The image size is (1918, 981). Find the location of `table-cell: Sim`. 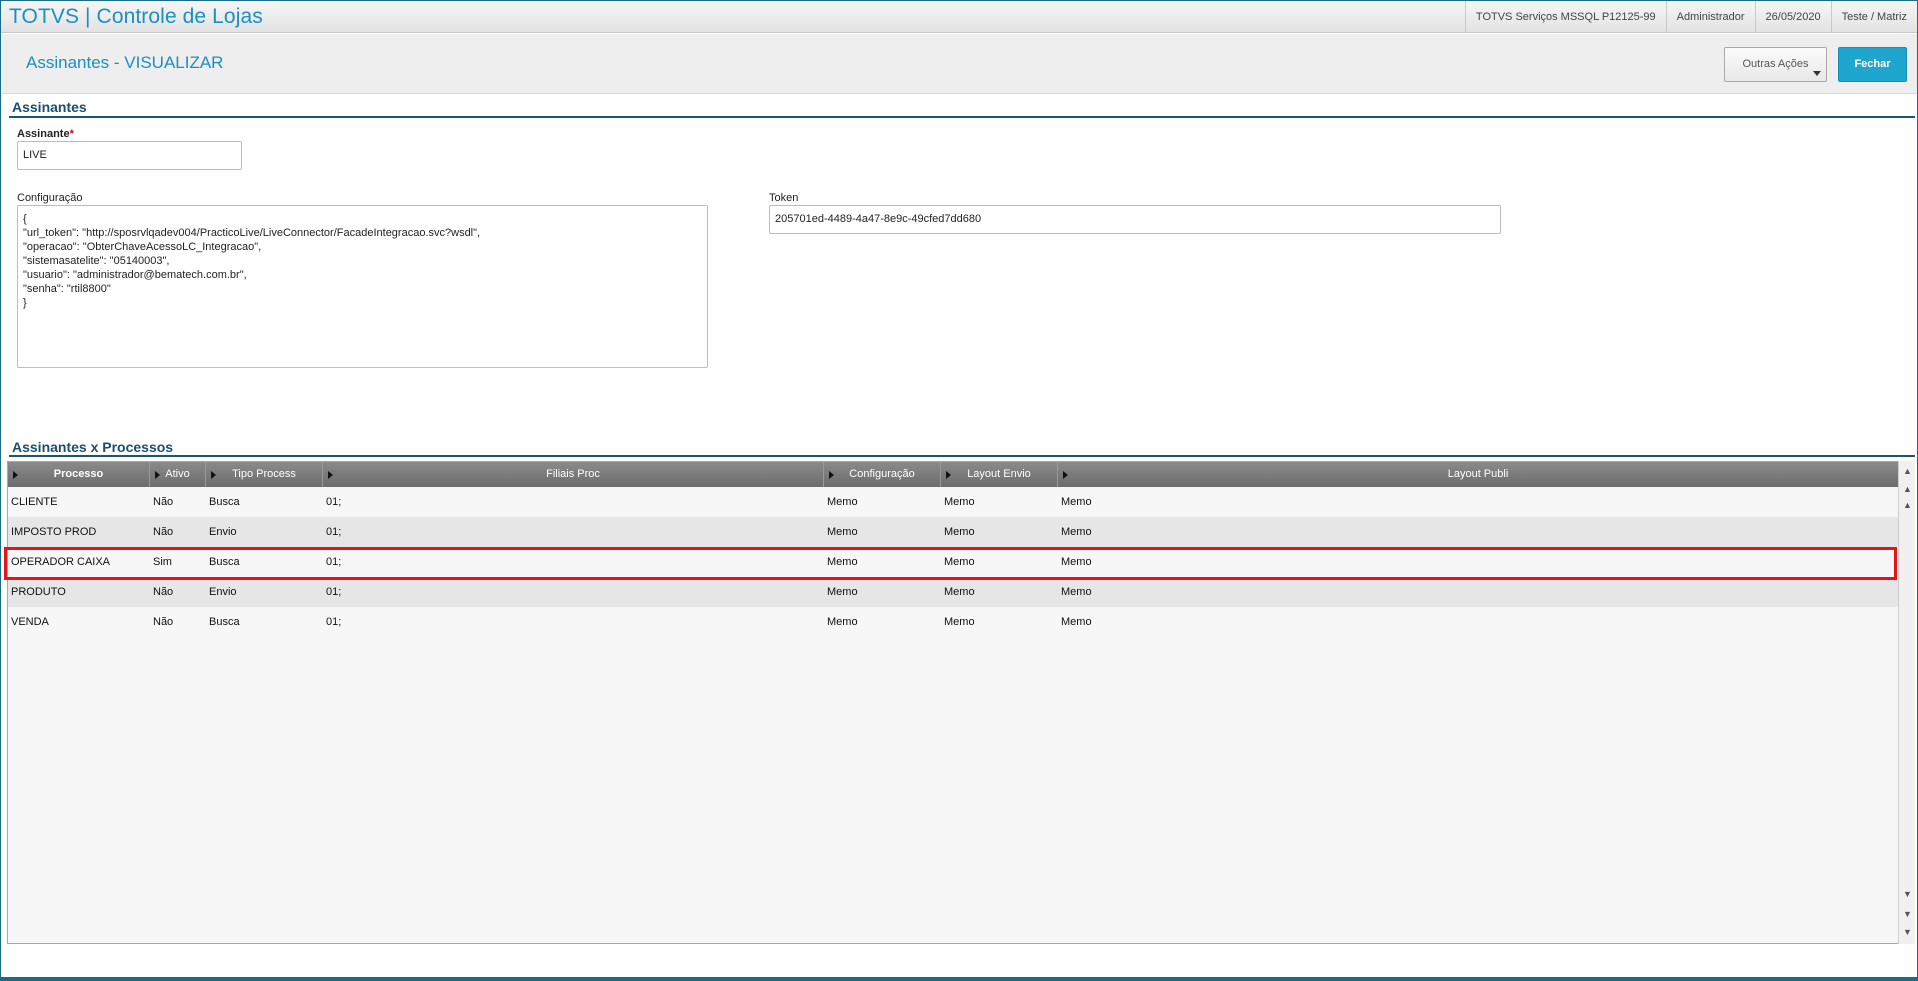

table-cell: Sim is located at coordinates (162, 562).